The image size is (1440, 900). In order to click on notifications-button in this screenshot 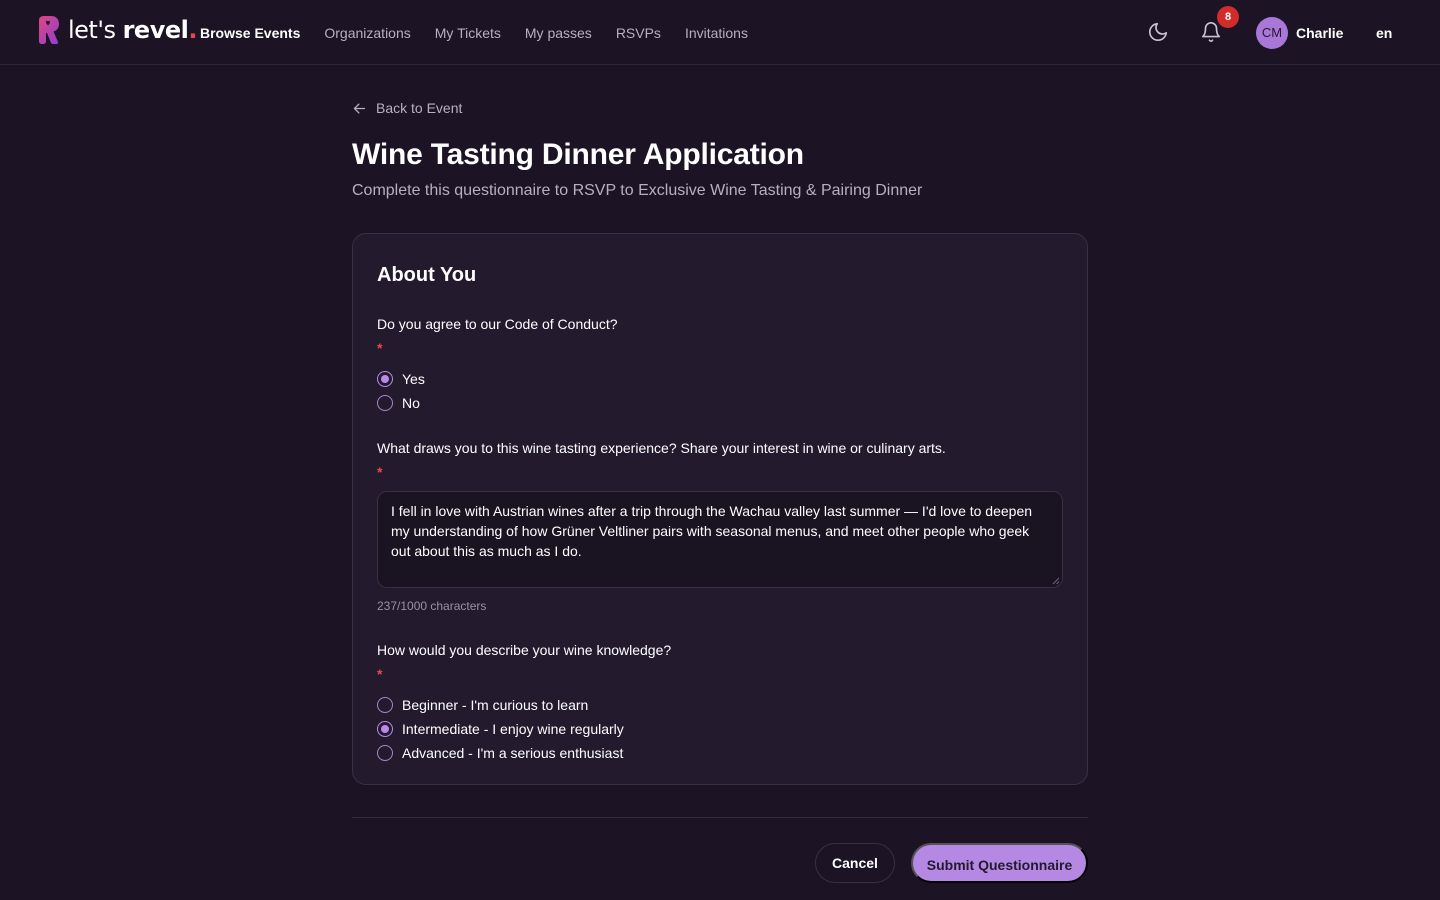, I will do `click(1211, 32)`.